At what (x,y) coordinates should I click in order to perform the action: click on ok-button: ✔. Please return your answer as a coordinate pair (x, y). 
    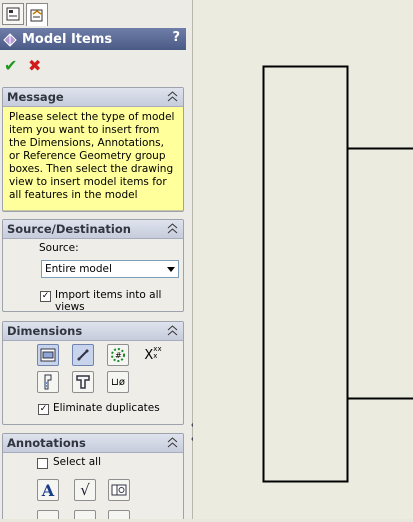
    Looking at the image, I should click on (10, 65).